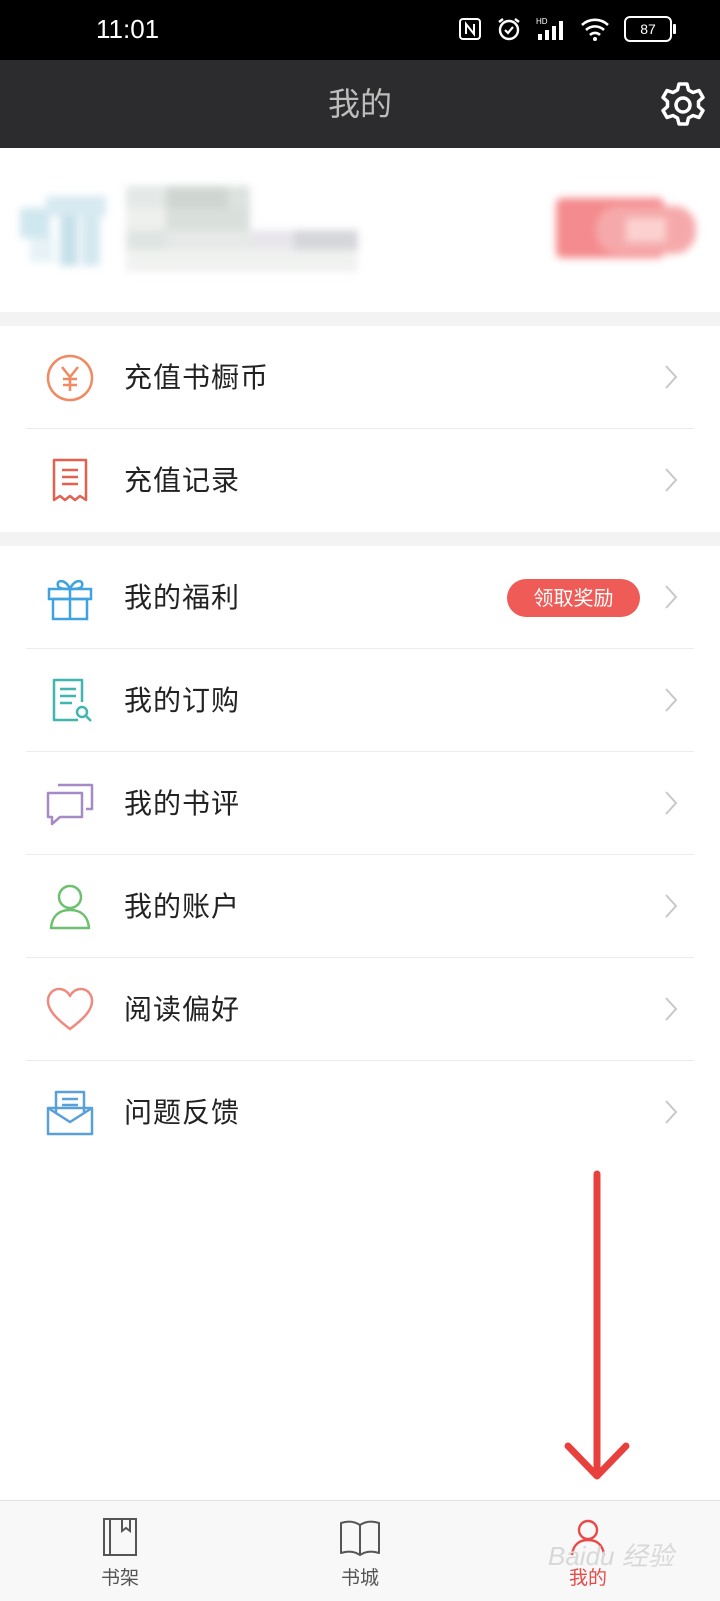 The image size is (720, 1601). Describe the element at coordinates (360, 597) in the screenshot. I see `menu-item-my-welfare: 我的福利 领取奖励` at that location.